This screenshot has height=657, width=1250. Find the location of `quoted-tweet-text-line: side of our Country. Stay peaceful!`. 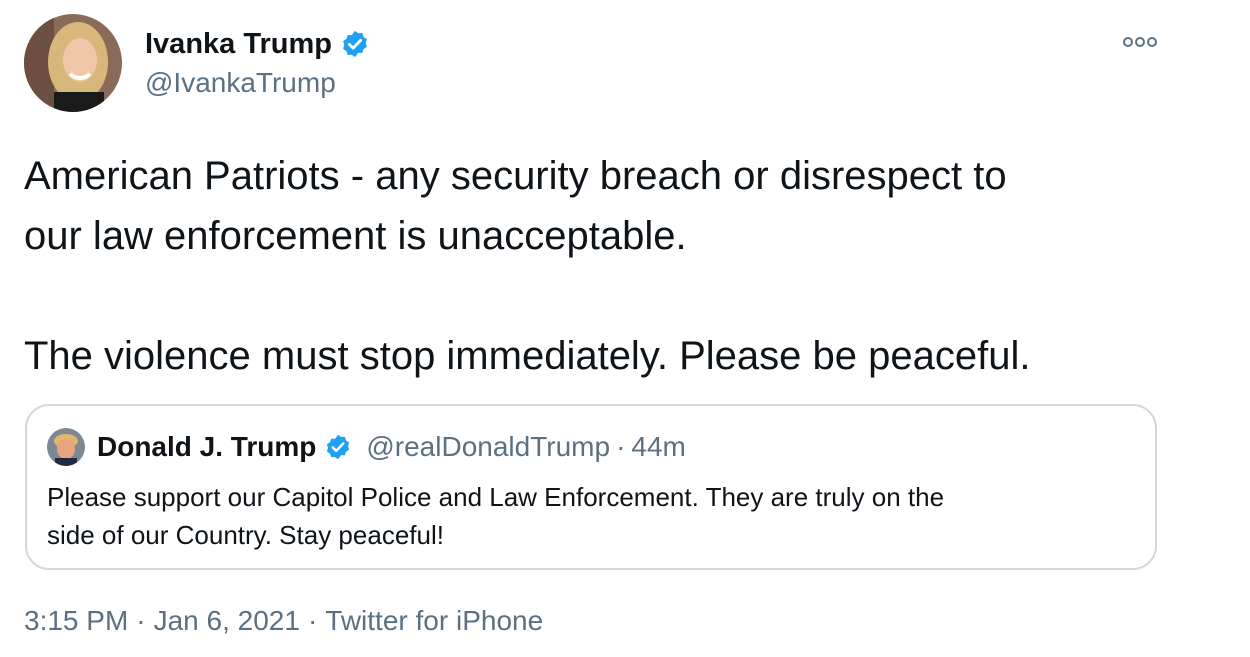

quoted-tweet-text-line: side of our Country. Stay peaceful! is located at coordinates (245, 535).